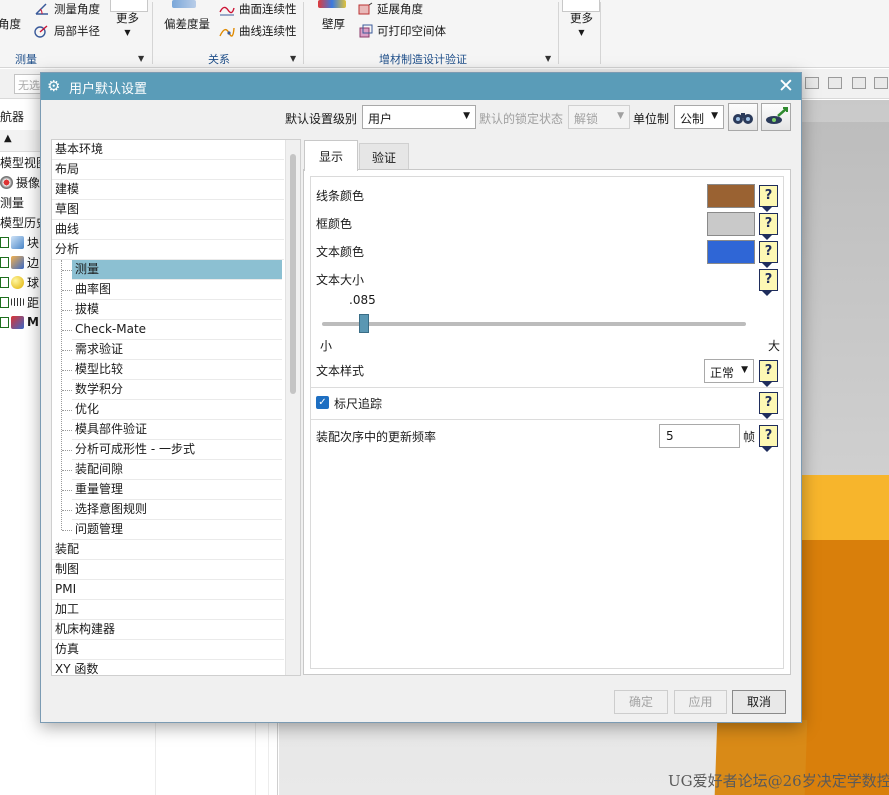  Describe the element at coordinates (380, 119) in the screenshot. I see `level-select-value: 用户` at that location.